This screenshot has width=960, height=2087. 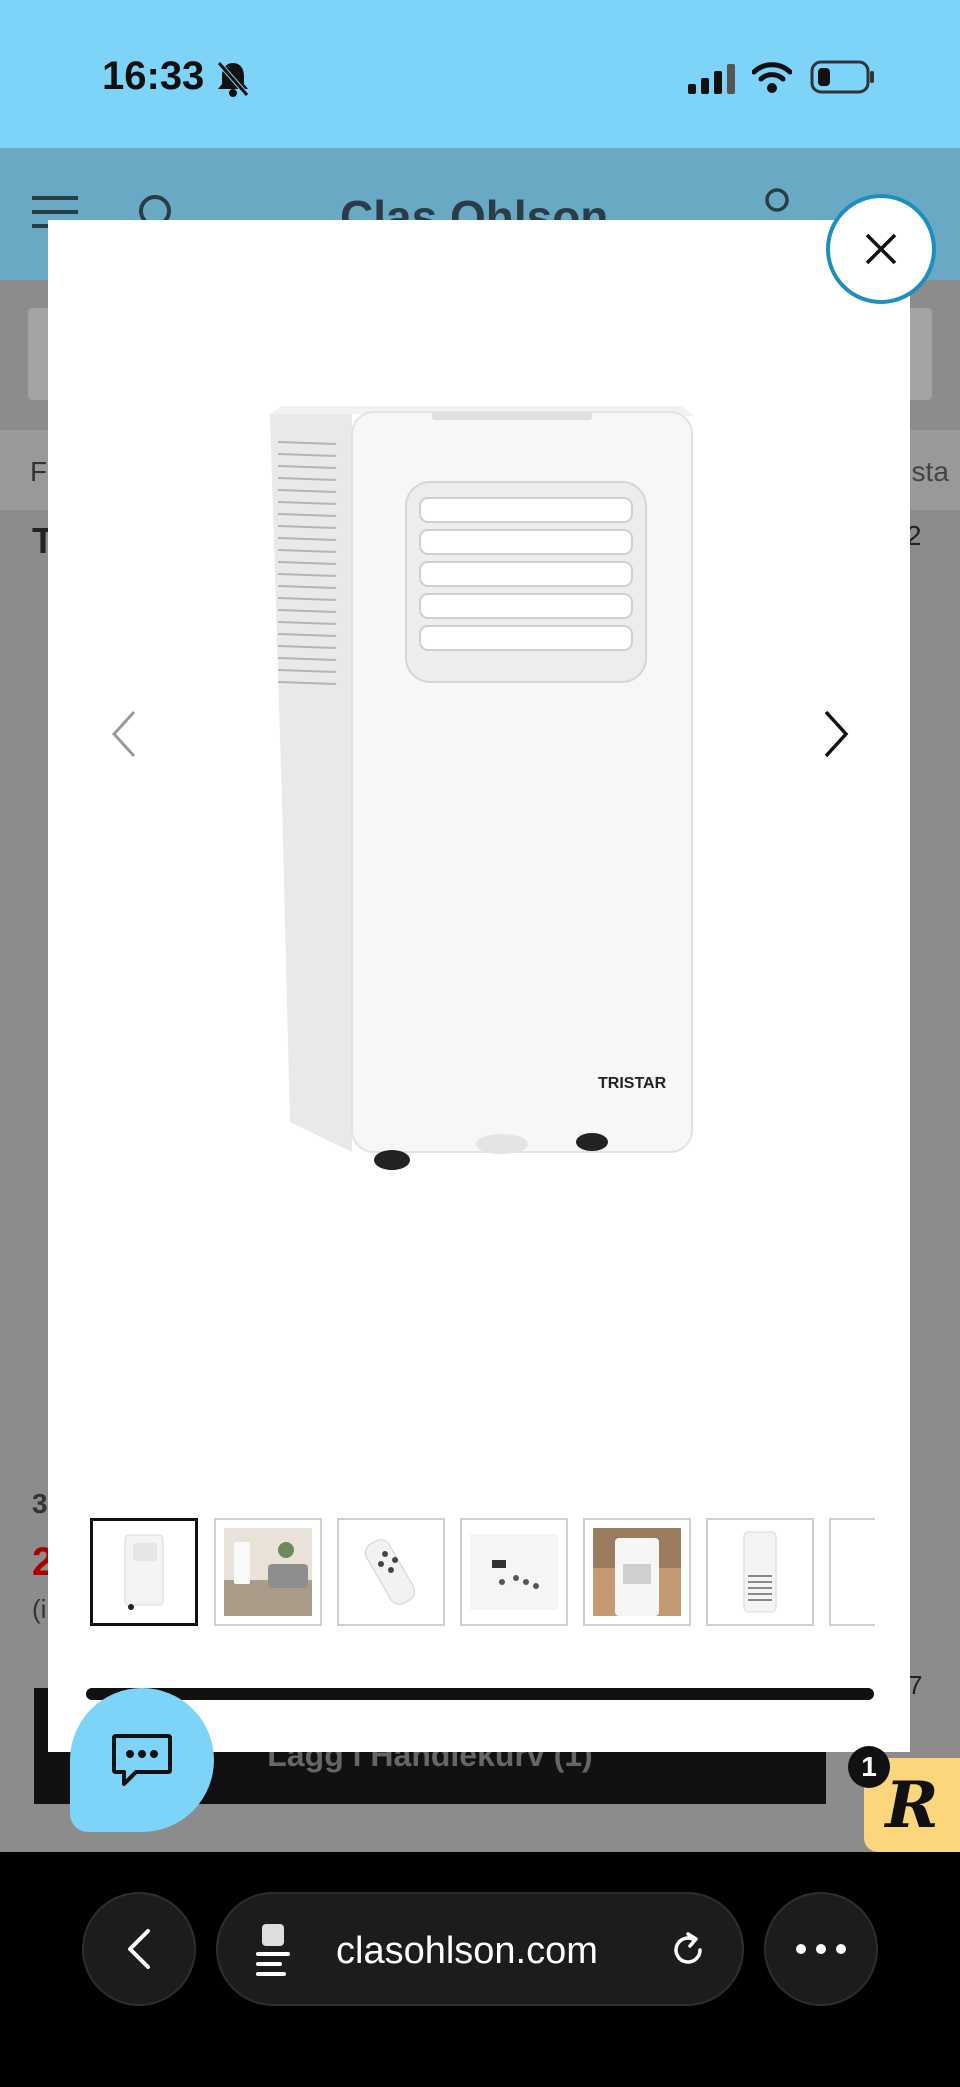 What do you see at coordinates (153, 76) in the screenshot?
I see `status-time: 16:33` at bounding box center [153, 76].